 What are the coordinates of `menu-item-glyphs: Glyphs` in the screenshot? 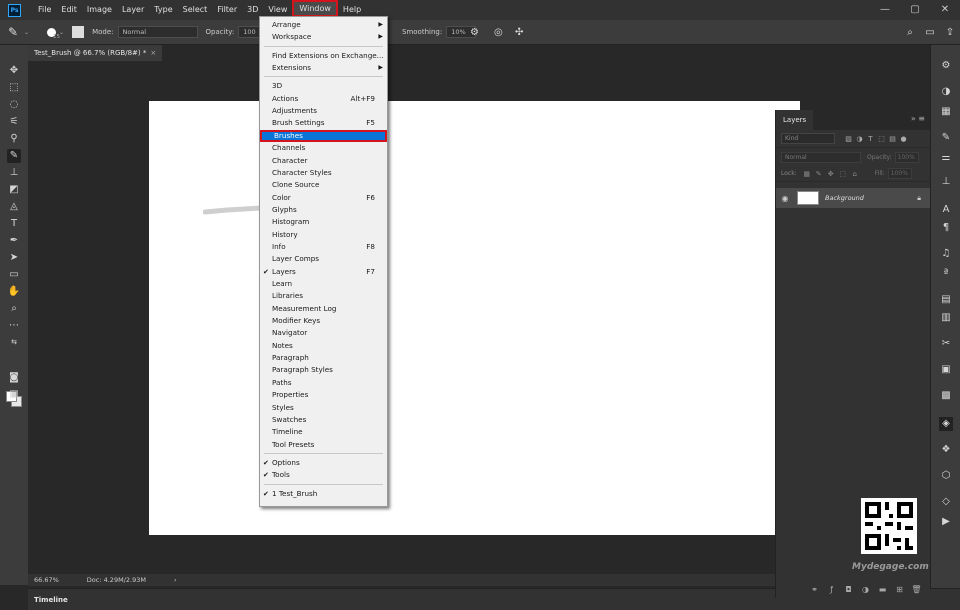 It's located at (323, 210).